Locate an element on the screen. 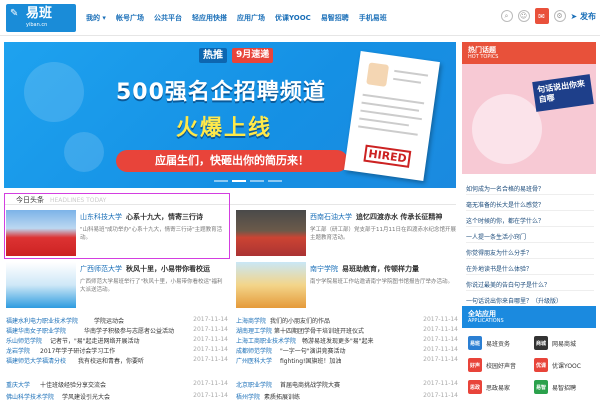 This screenshot has height=407, width=600. news-school: 福建华南女子职业学院 is located at coordinates (36, 330).